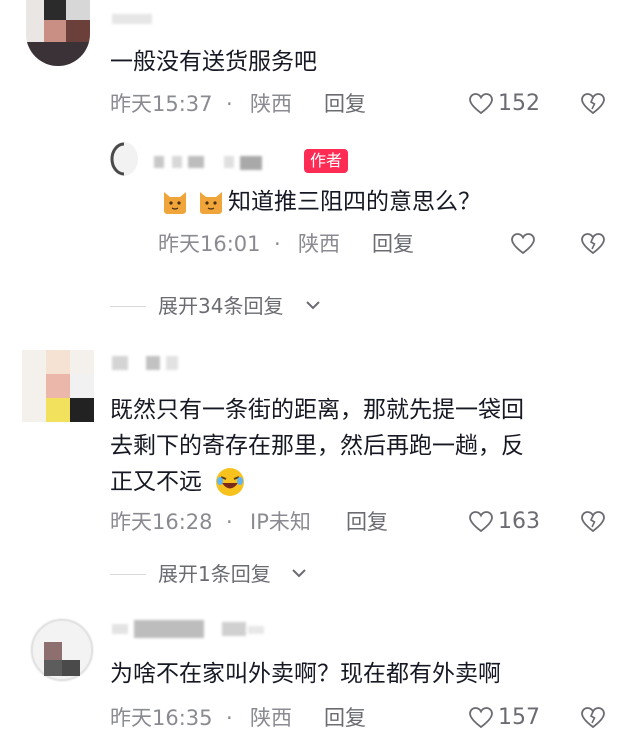 The image size is (640, 744). I want to click on laughing-emoji-icon, so click(230, 482).